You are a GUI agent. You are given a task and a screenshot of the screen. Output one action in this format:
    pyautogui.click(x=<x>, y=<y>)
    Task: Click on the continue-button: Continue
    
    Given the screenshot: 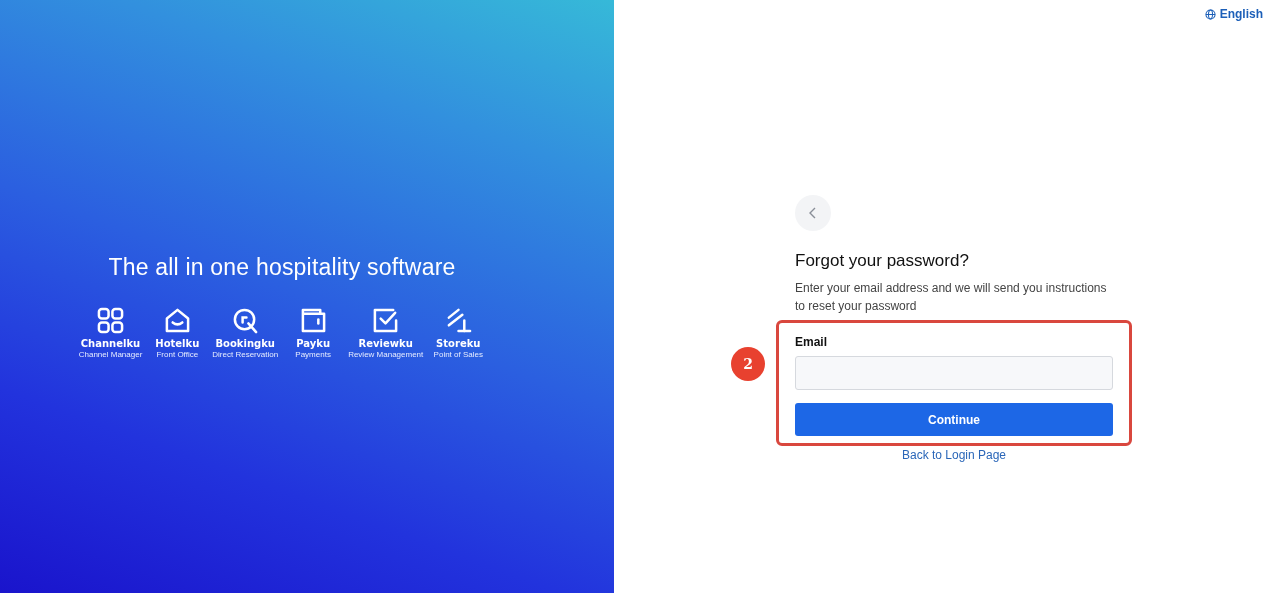 What is the action you would take?
    pyautogui.click(x=954, y=419)
    